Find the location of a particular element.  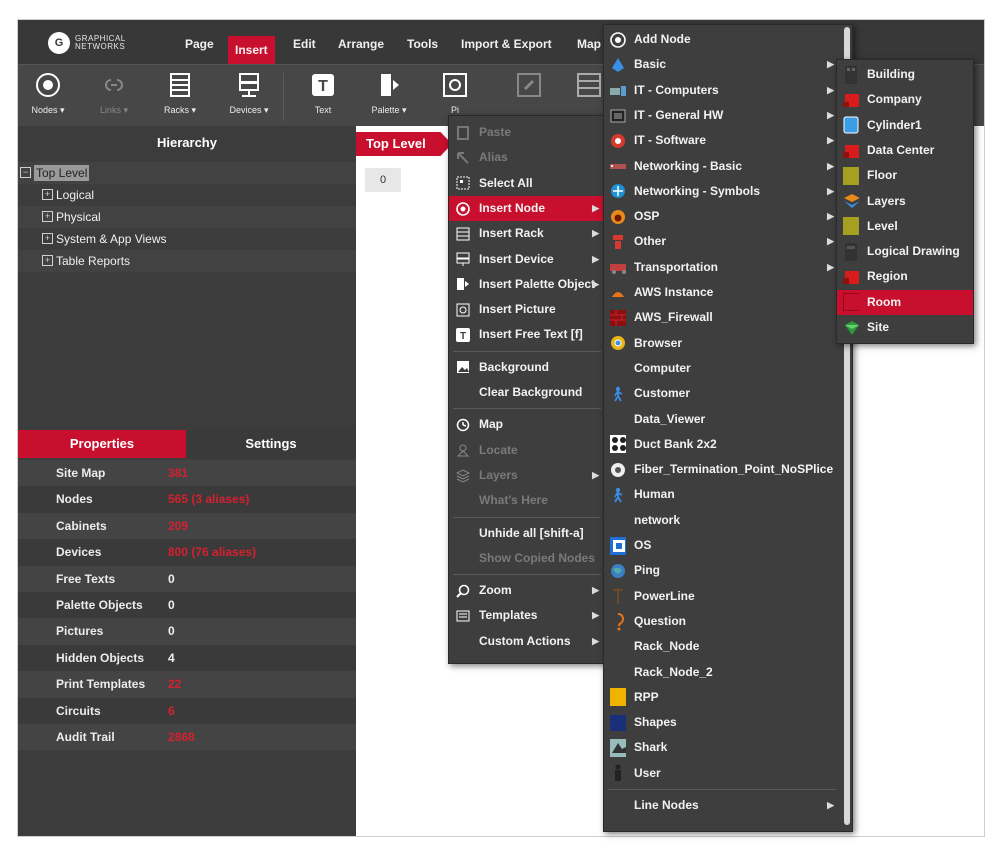

menu-item-rpp: RPP is located at coordinates (722, 697).